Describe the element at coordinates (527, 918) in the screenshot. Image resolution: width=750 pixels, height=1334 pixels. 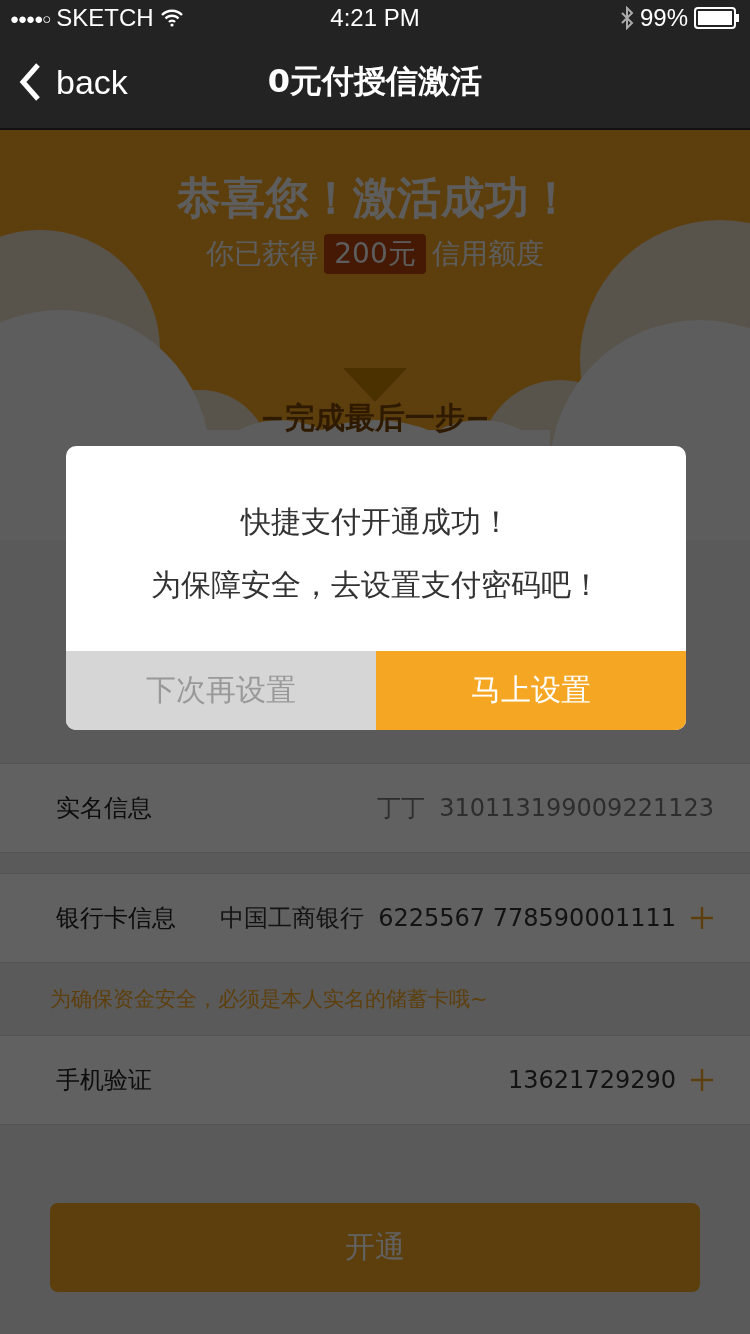
I see `field-value: 6225567 778590001111` at that location.